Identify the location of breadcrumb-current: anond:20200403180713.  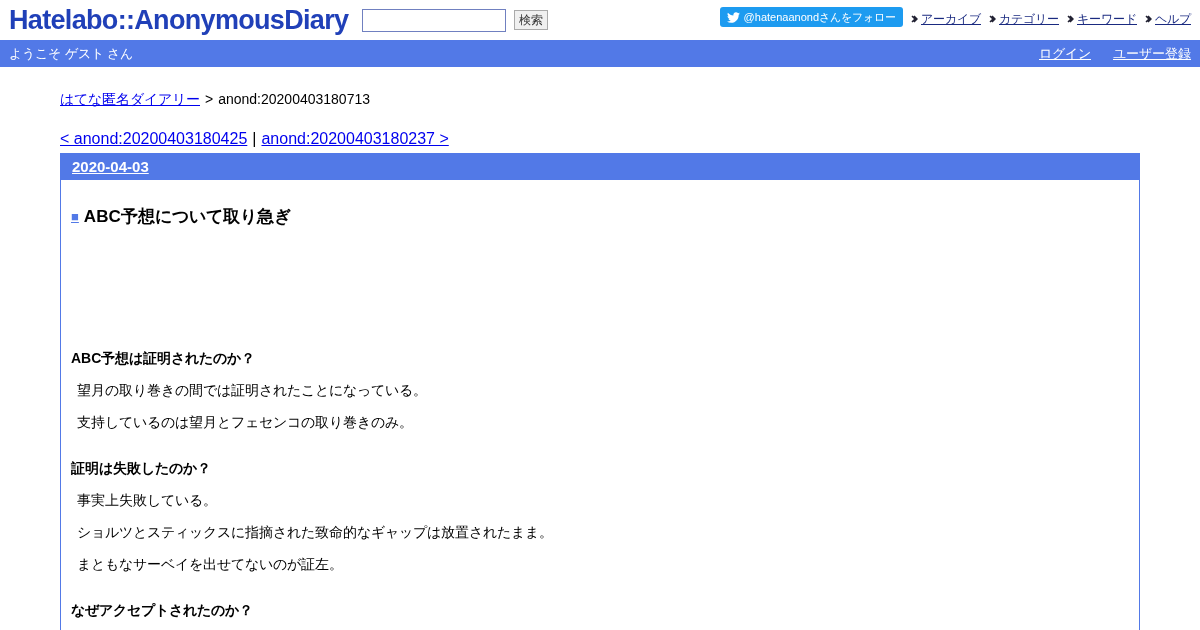
(294, 99).